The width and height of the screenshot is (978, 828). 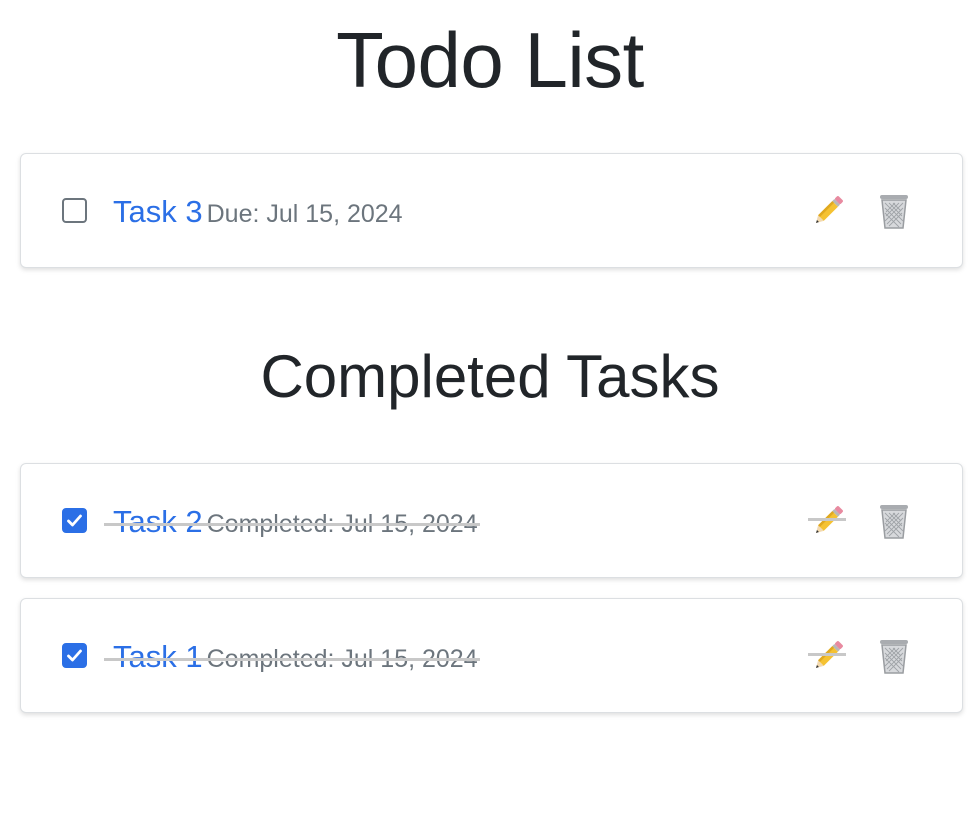 I want to click on task-card: Task 3 Due: Jul 15, 2024, so click(x=491, y=210).